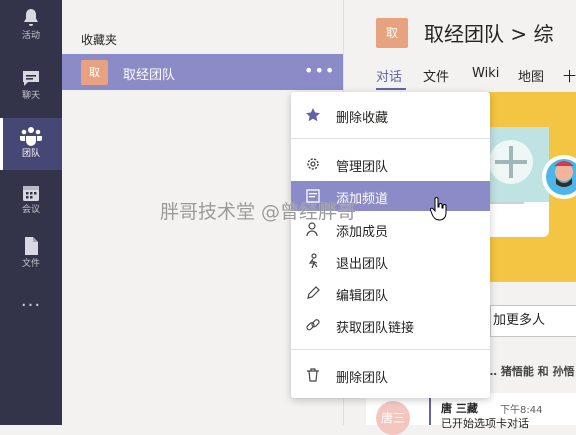 The width and height of the screenshot is (576, 435). I want to click on menu-item-get-link: 获取团队链接, so click(390, 325).